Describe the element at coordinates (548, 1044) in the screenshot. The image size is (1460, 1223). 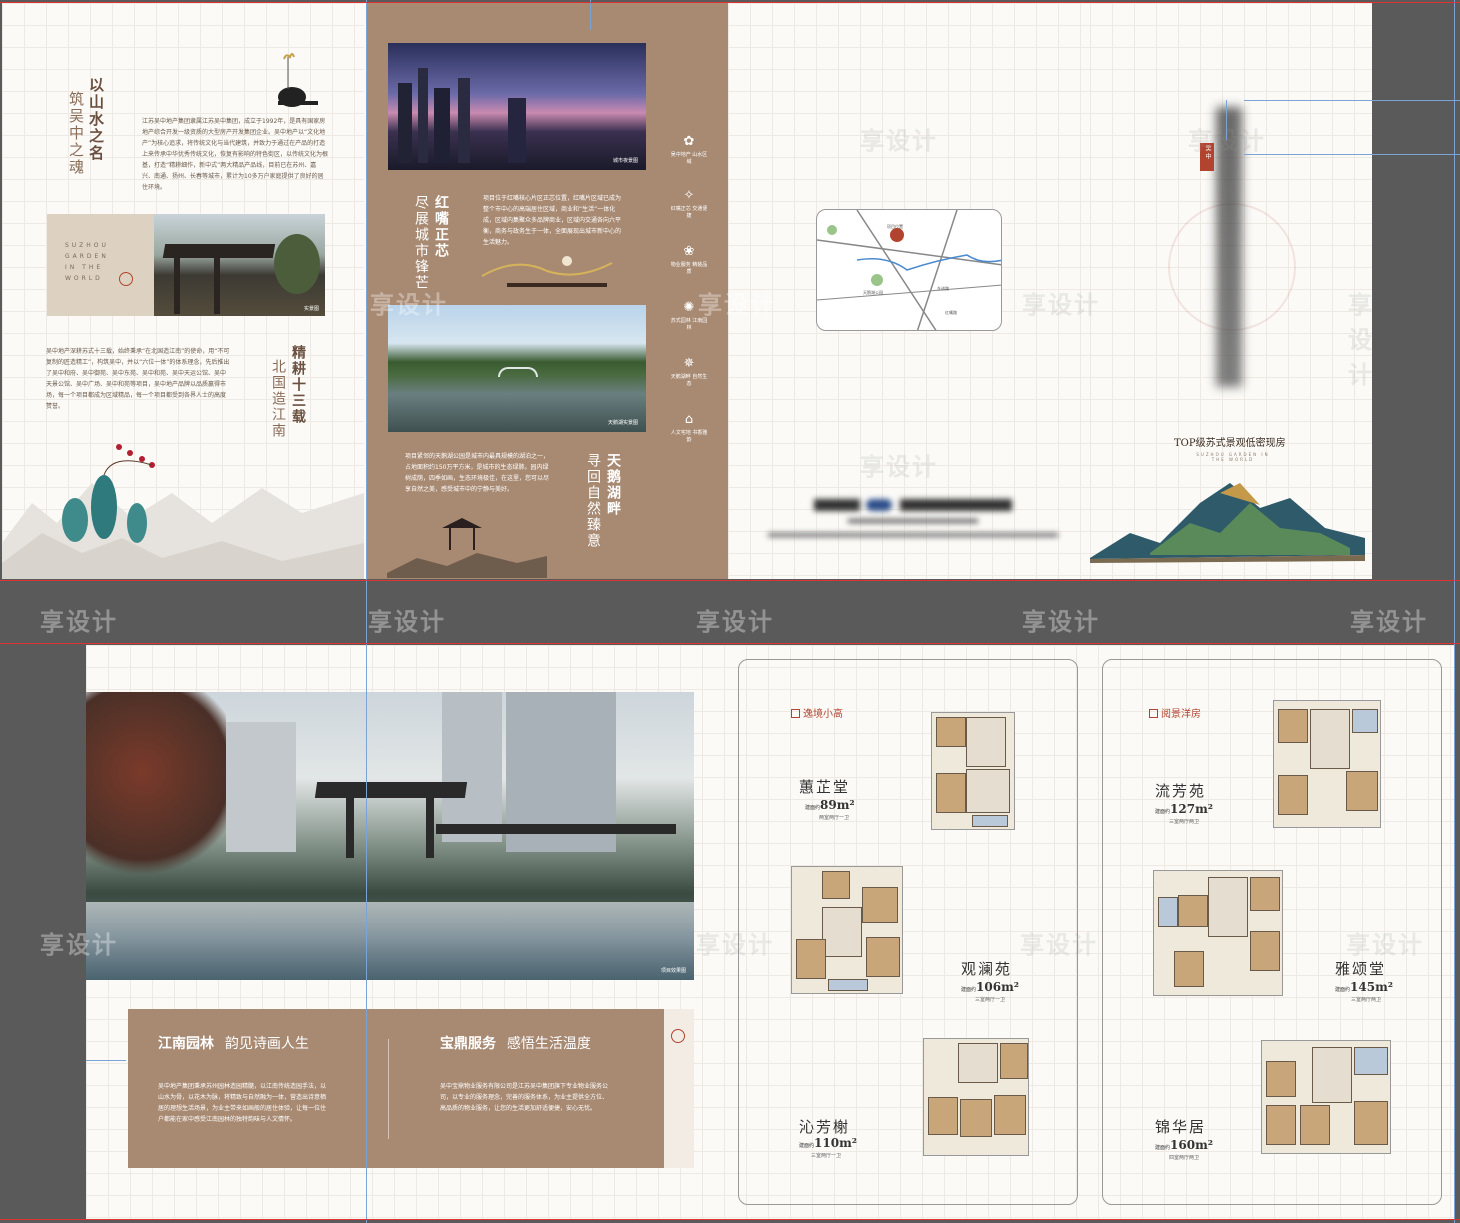
I see `box2-subtitle: 感悟生活温度` at that location.